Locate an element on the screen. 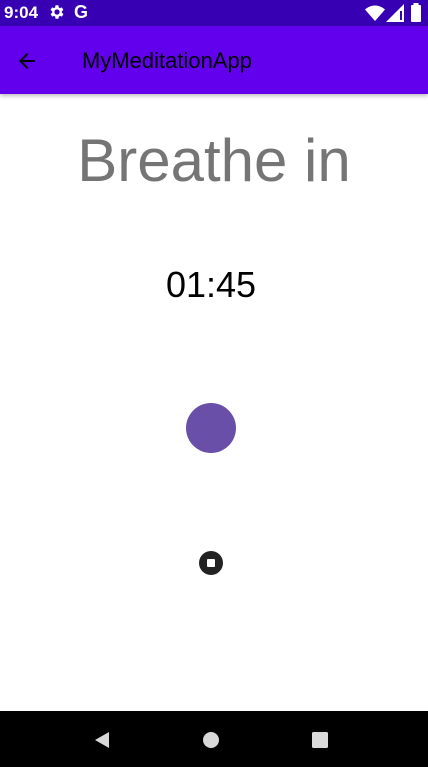  app-title: MyMeditationApp is located at coordinates (167, 60).